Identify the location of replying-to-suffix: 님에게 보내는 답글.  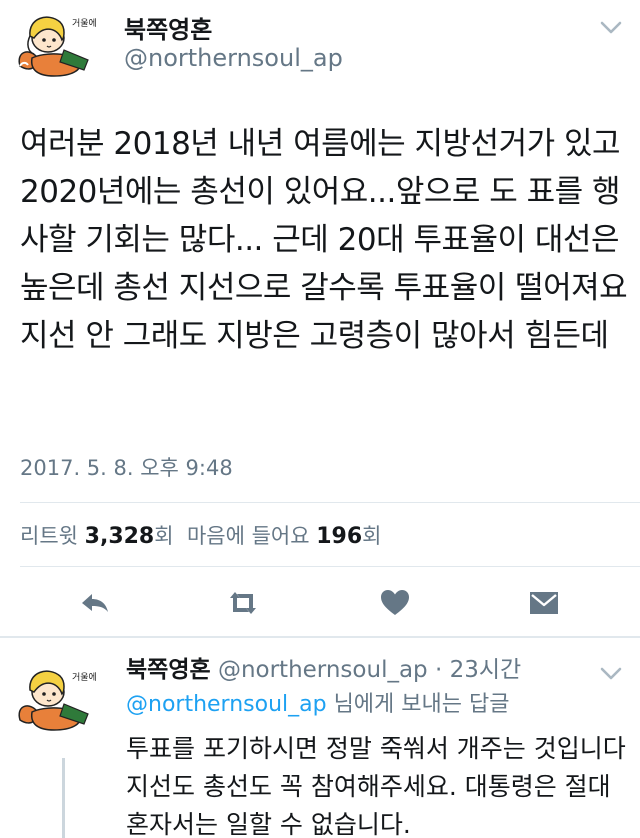
(418, 704).